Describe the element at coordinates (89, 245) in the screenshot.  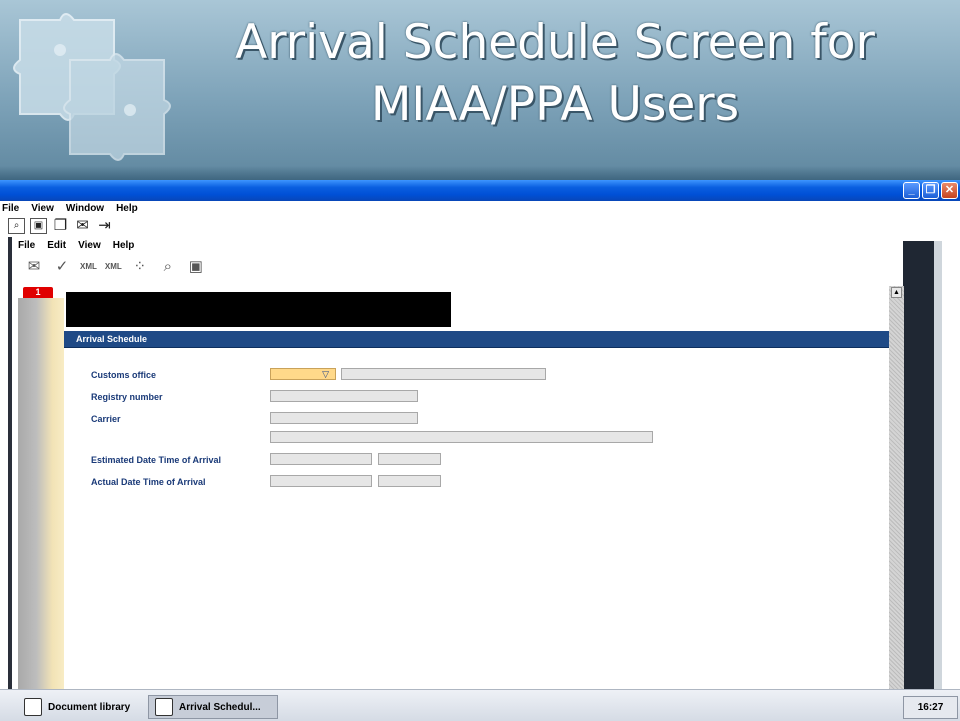
I see `inner-menu-view: View` at that location.